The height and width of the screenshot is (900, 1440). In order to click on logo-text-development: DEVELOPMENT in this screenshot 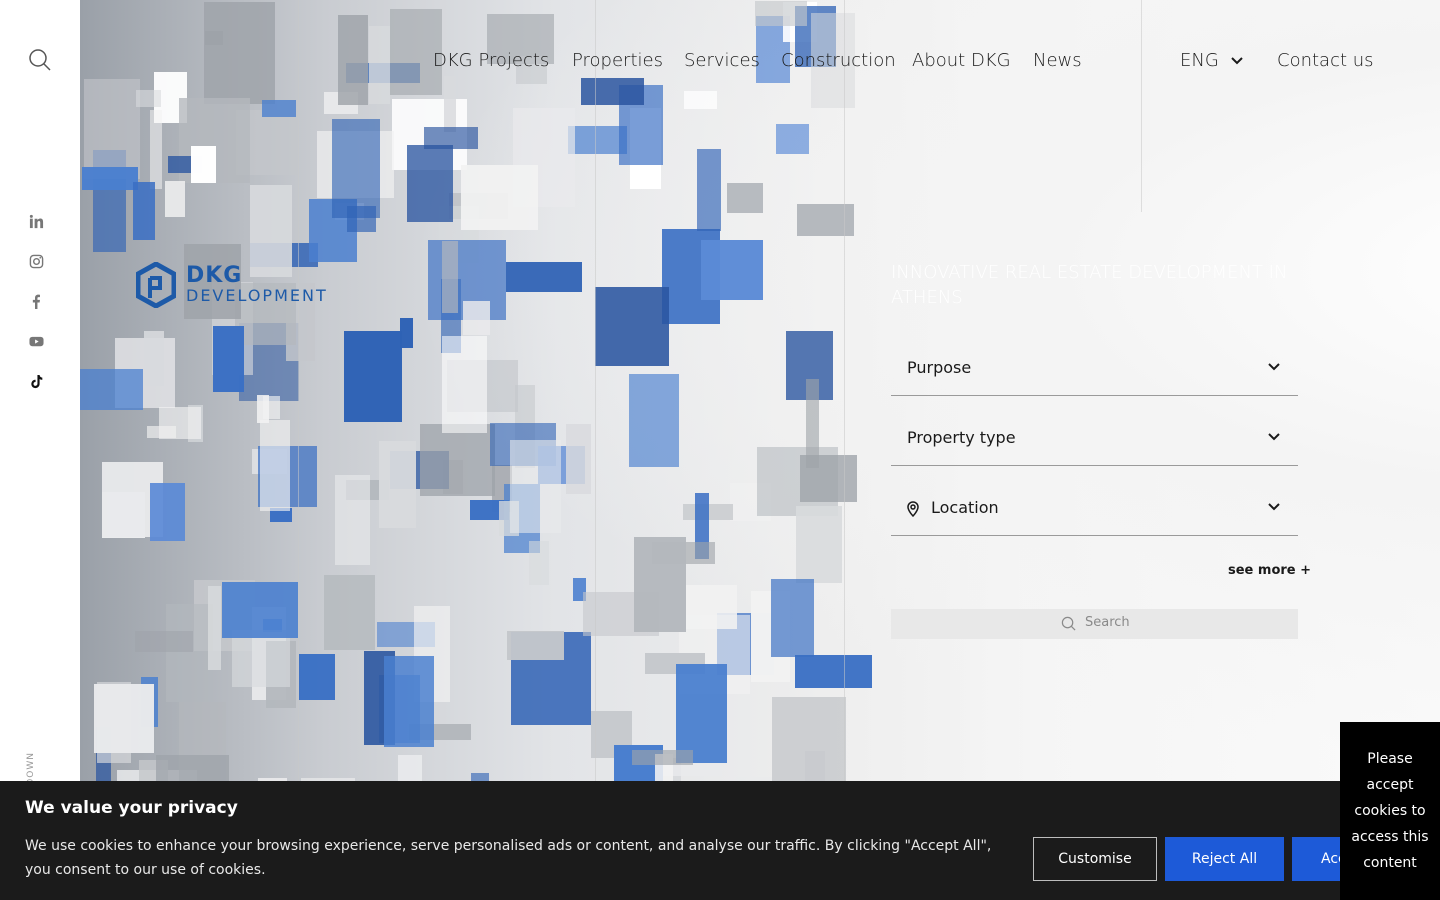, I will do `click(257, 295)`.